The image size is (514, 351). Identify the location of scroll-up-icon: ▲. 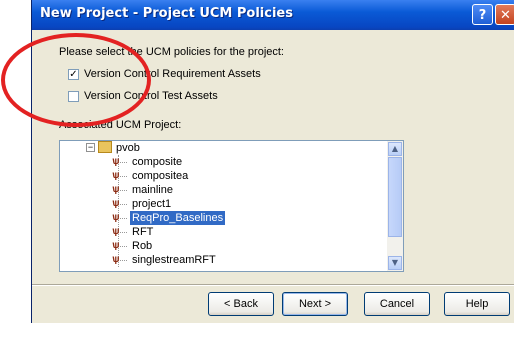
(395, 149).